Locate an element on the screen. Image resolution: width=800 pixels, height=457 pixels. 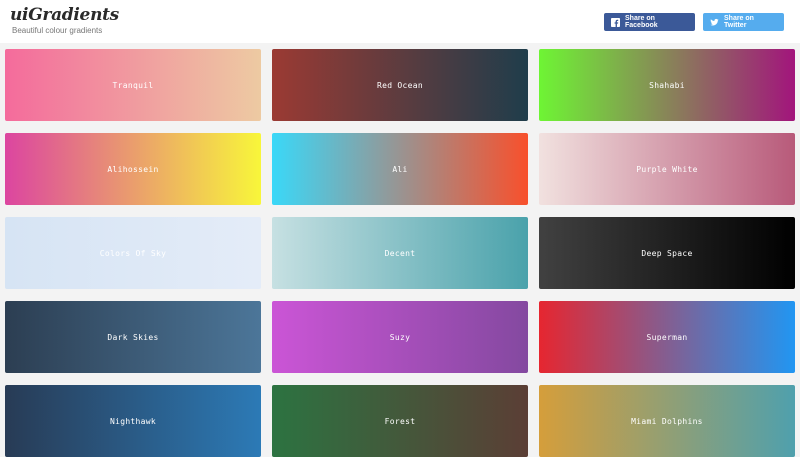
gradient-name: Purple White is located at coordinates (667, 169).